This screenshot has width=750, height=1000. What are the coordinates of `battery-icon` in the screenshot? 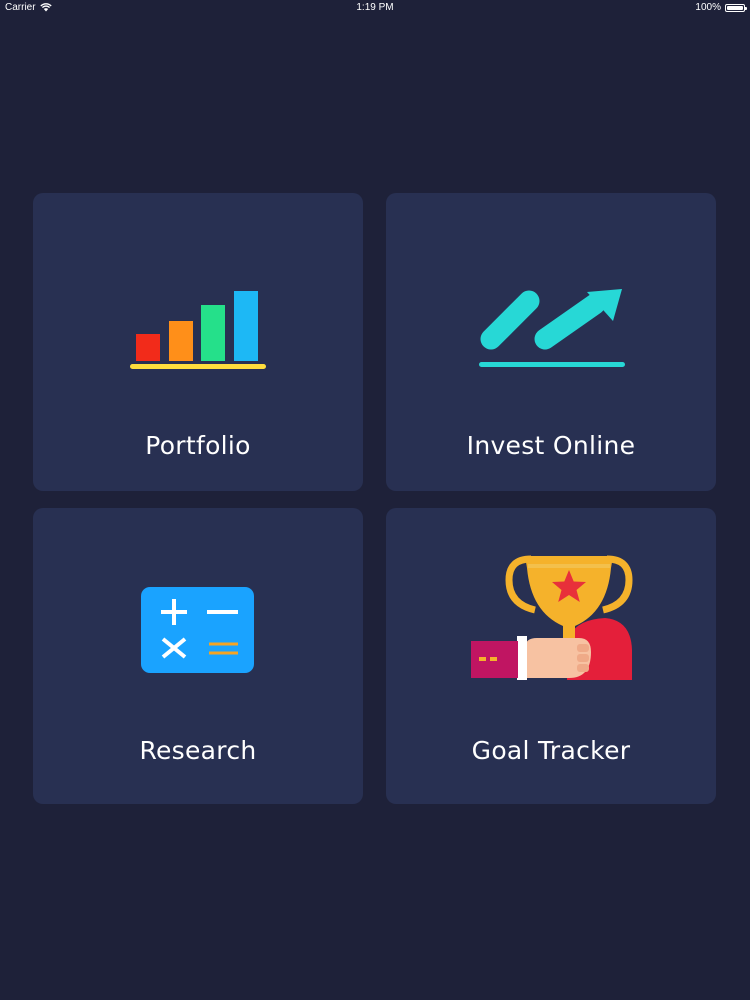 It's located at (736, 7).